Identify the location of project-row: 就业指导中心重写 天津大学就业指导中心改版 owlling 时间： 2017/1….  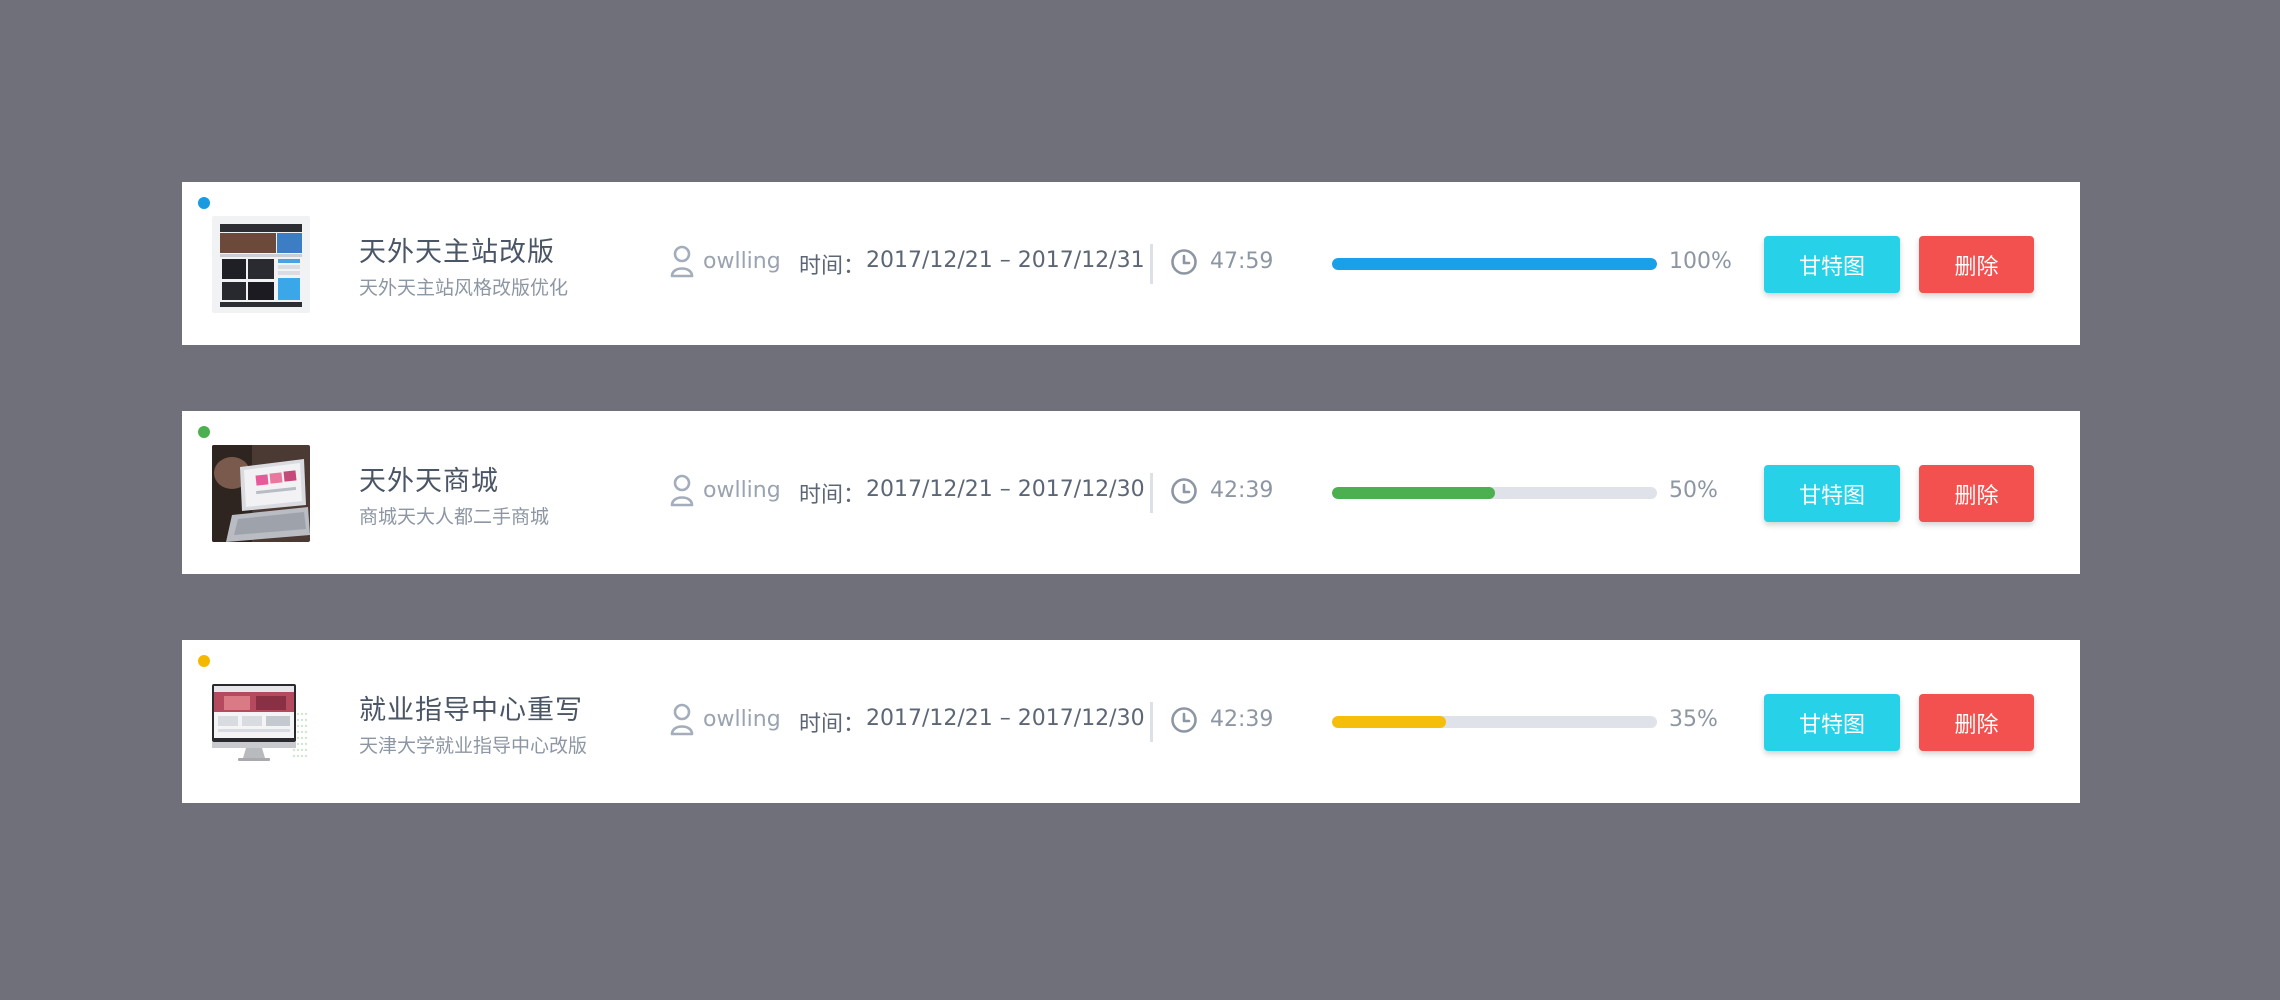
(1131, 721).